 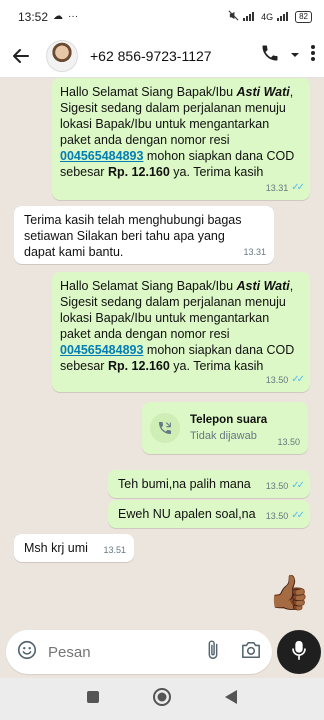 I want to click on message-bubble-outgoing: Teh bumi,na palih mana 13.50 ✓✓, so click(x=209, y=484).